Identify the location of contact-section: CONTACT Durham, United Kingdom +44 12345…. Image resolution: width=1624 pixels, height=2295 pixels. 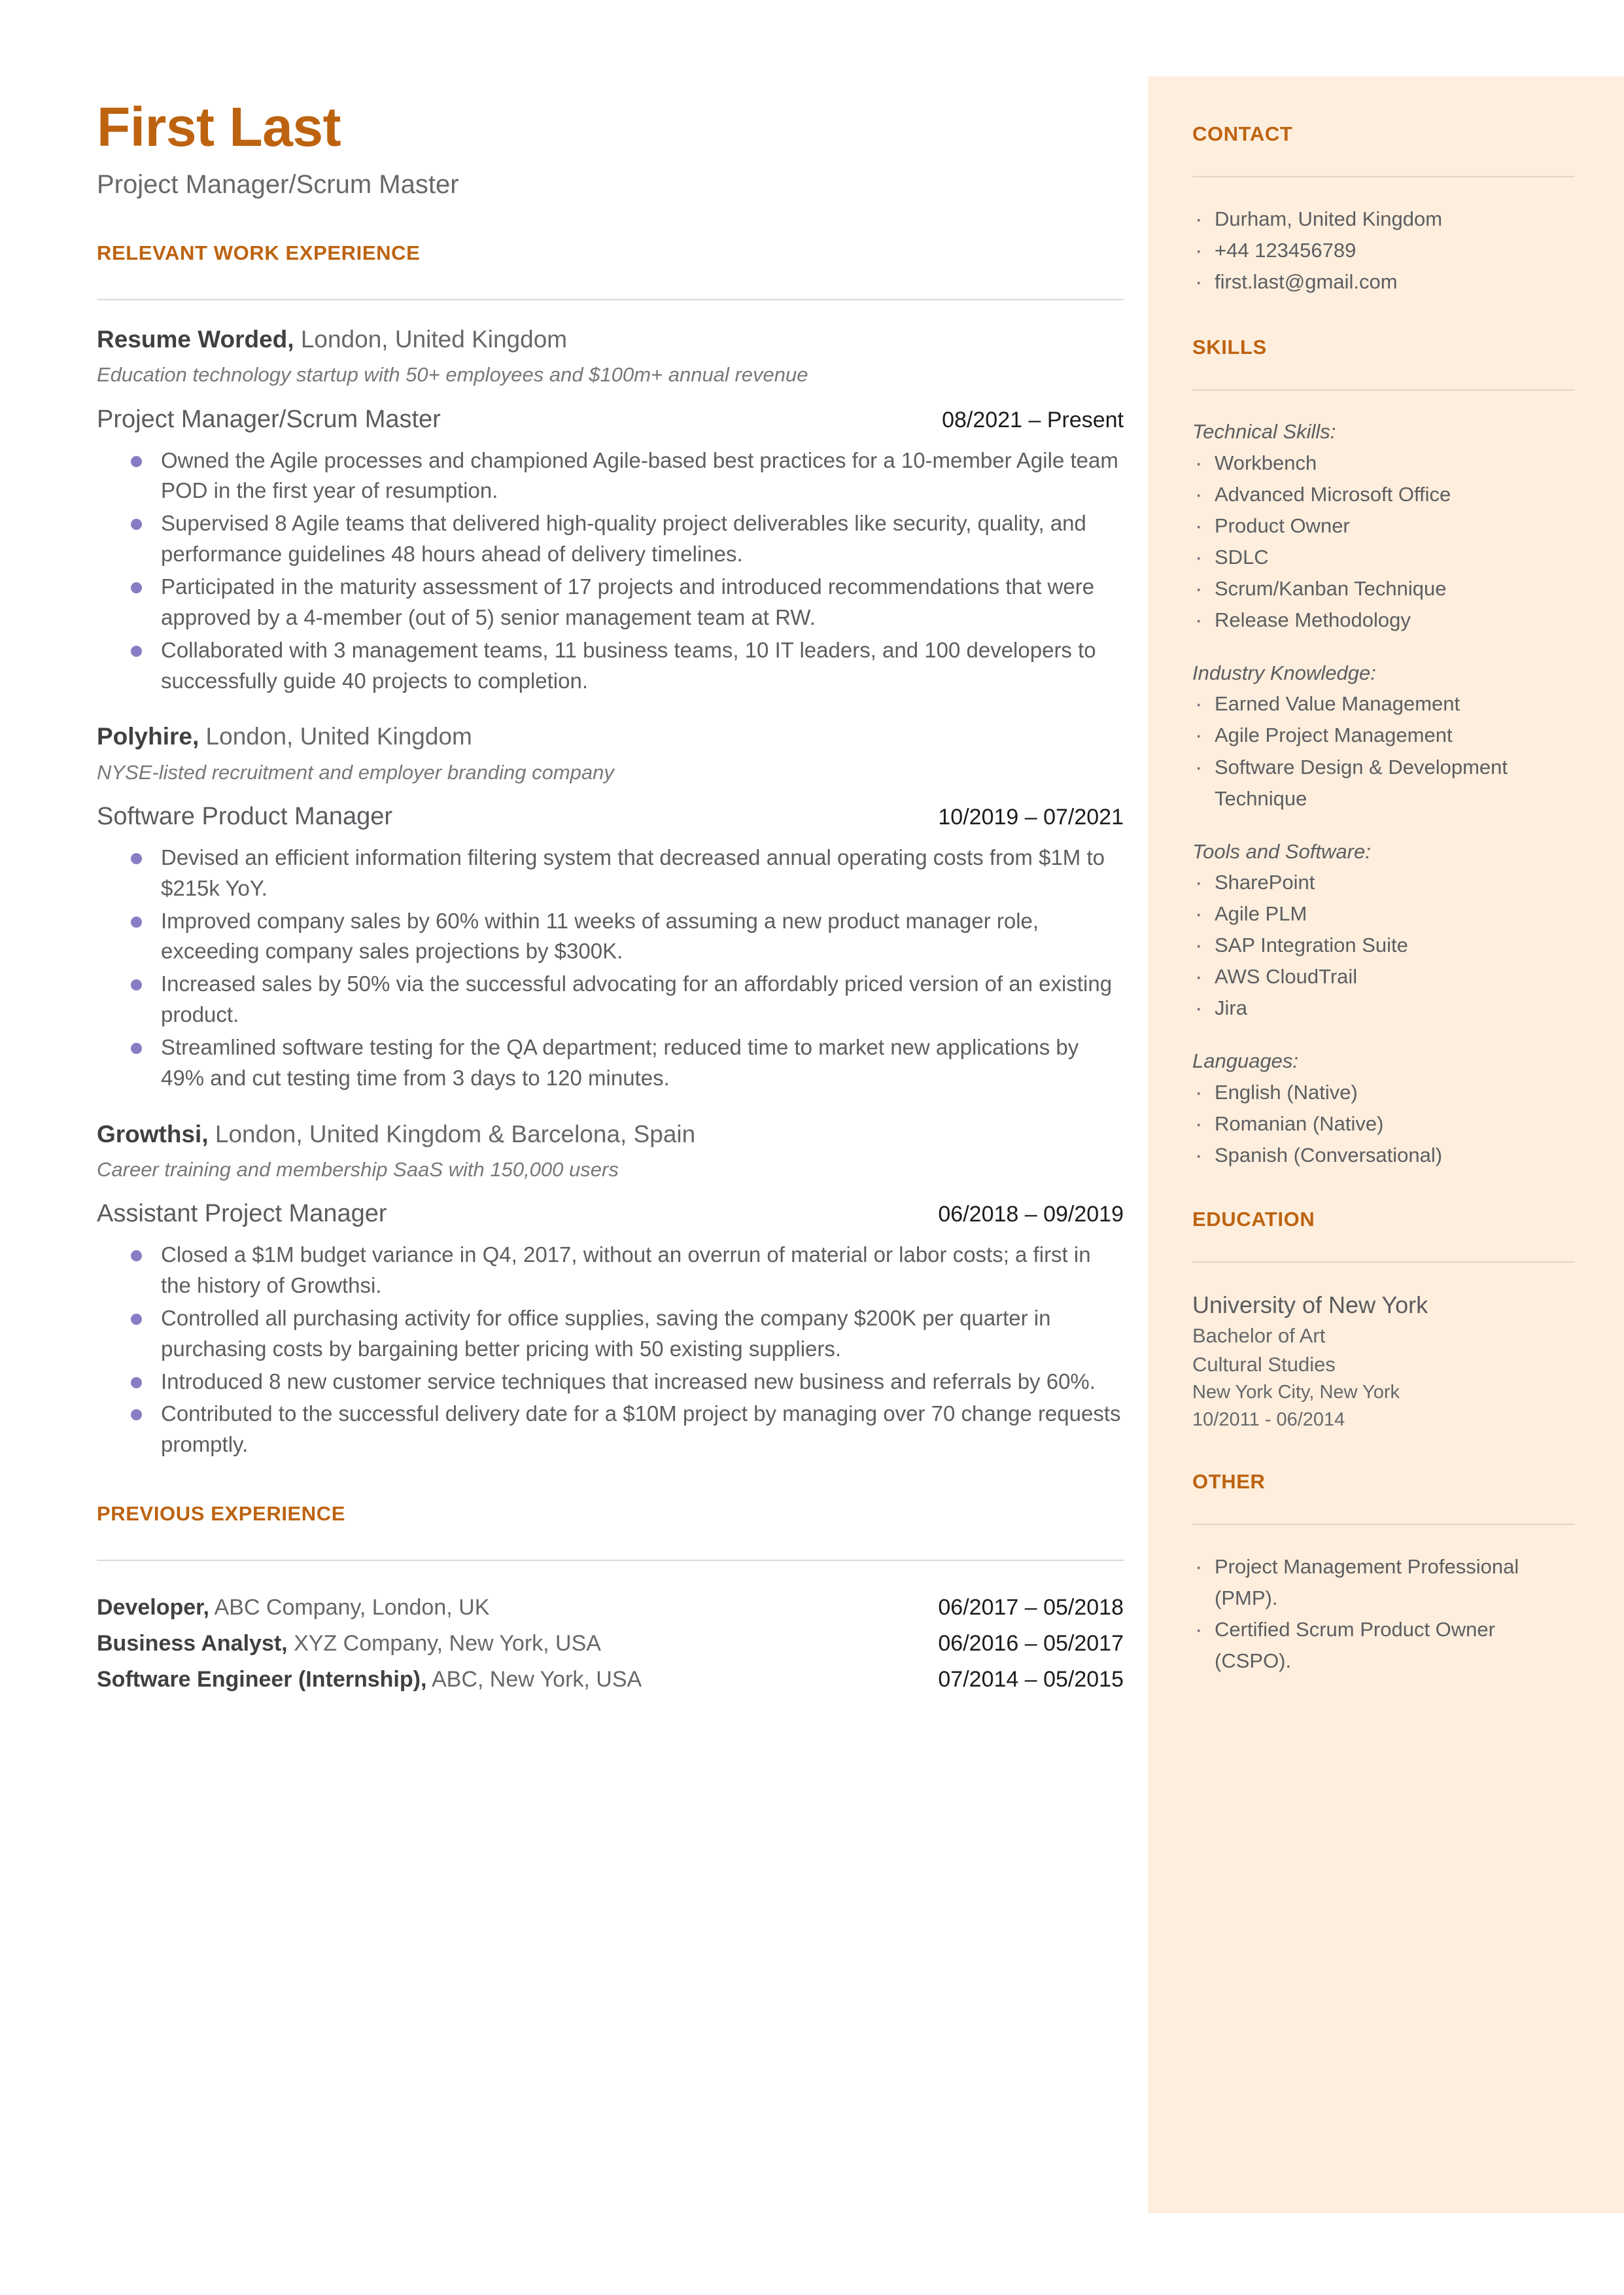
(1384, 211).